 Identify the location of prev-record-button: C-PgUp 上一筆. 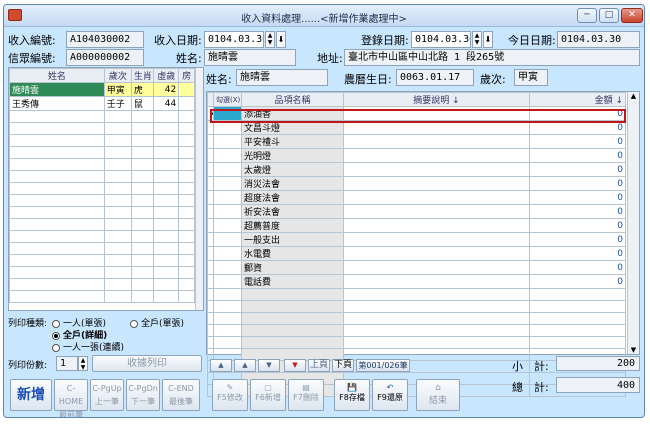
(107, 395).